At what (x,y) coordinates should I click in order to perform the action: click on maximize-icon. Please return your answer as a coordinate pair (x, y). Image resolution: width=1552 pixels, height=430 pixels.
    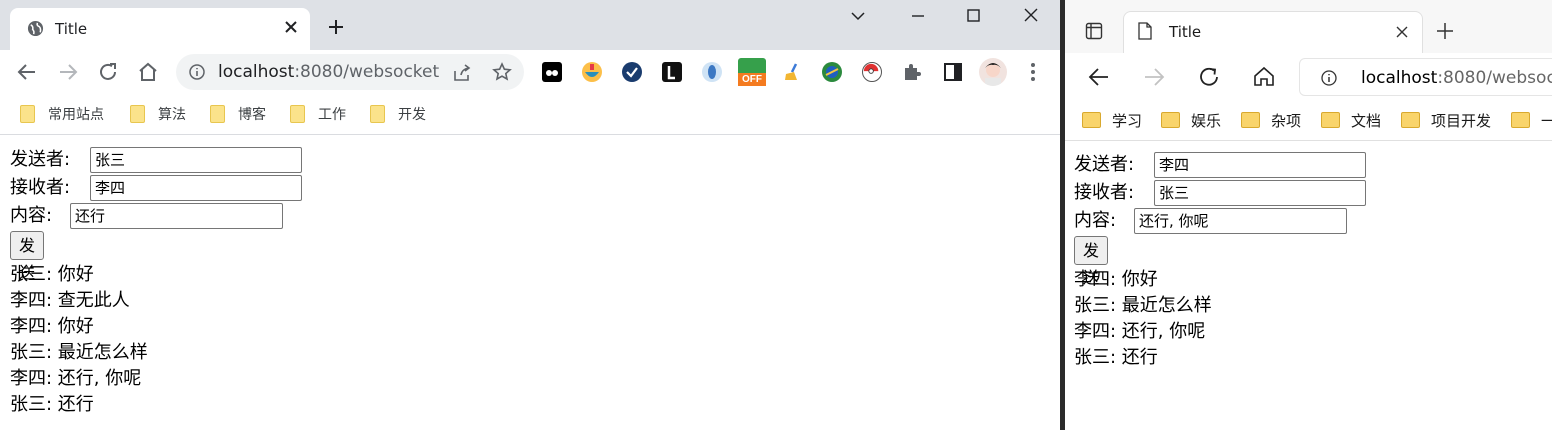
    Looking at the image, I should click on (974, 16).